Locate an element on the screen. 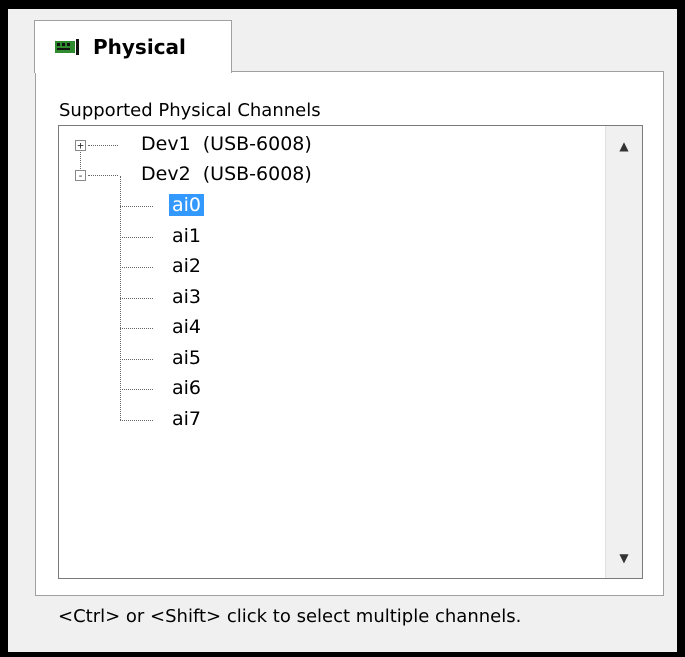  scroll-down-arrow-icon: ▼ is located at coordinates (624, 558).